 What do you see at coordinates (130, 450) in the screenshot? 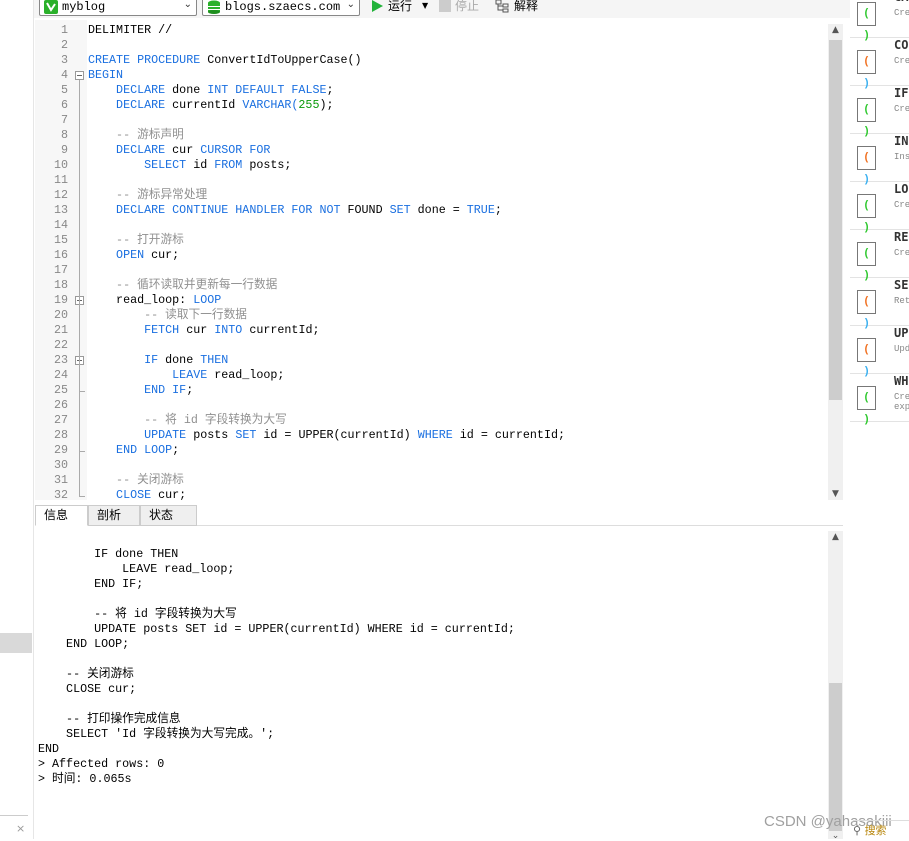
I see `code-token: END LOOP` at bounding box center [130, 450].